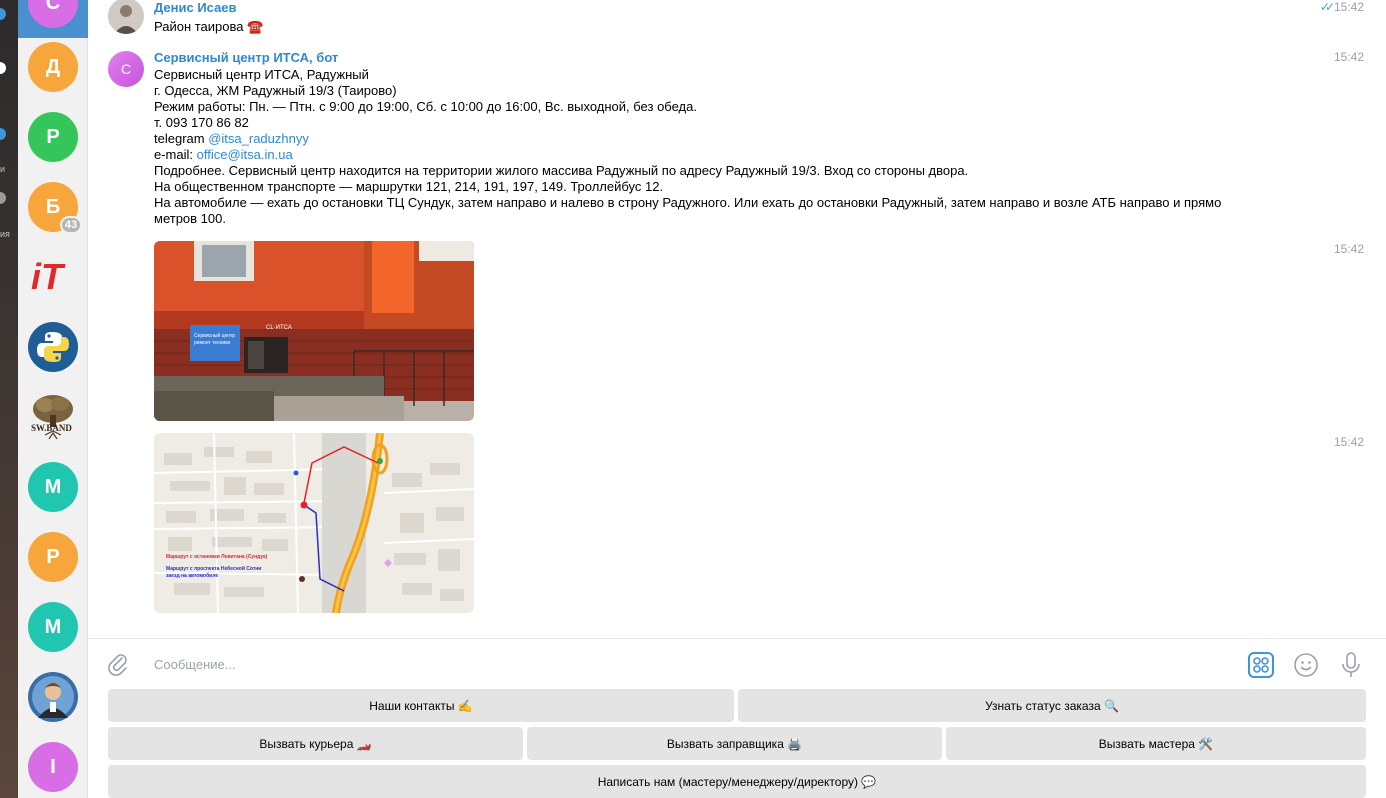 The width and height of the screenshot is (1386, 798). Describe the element at coordinates (175, 154) in the screenshot. I see `email-label: e-mail:` at that location.